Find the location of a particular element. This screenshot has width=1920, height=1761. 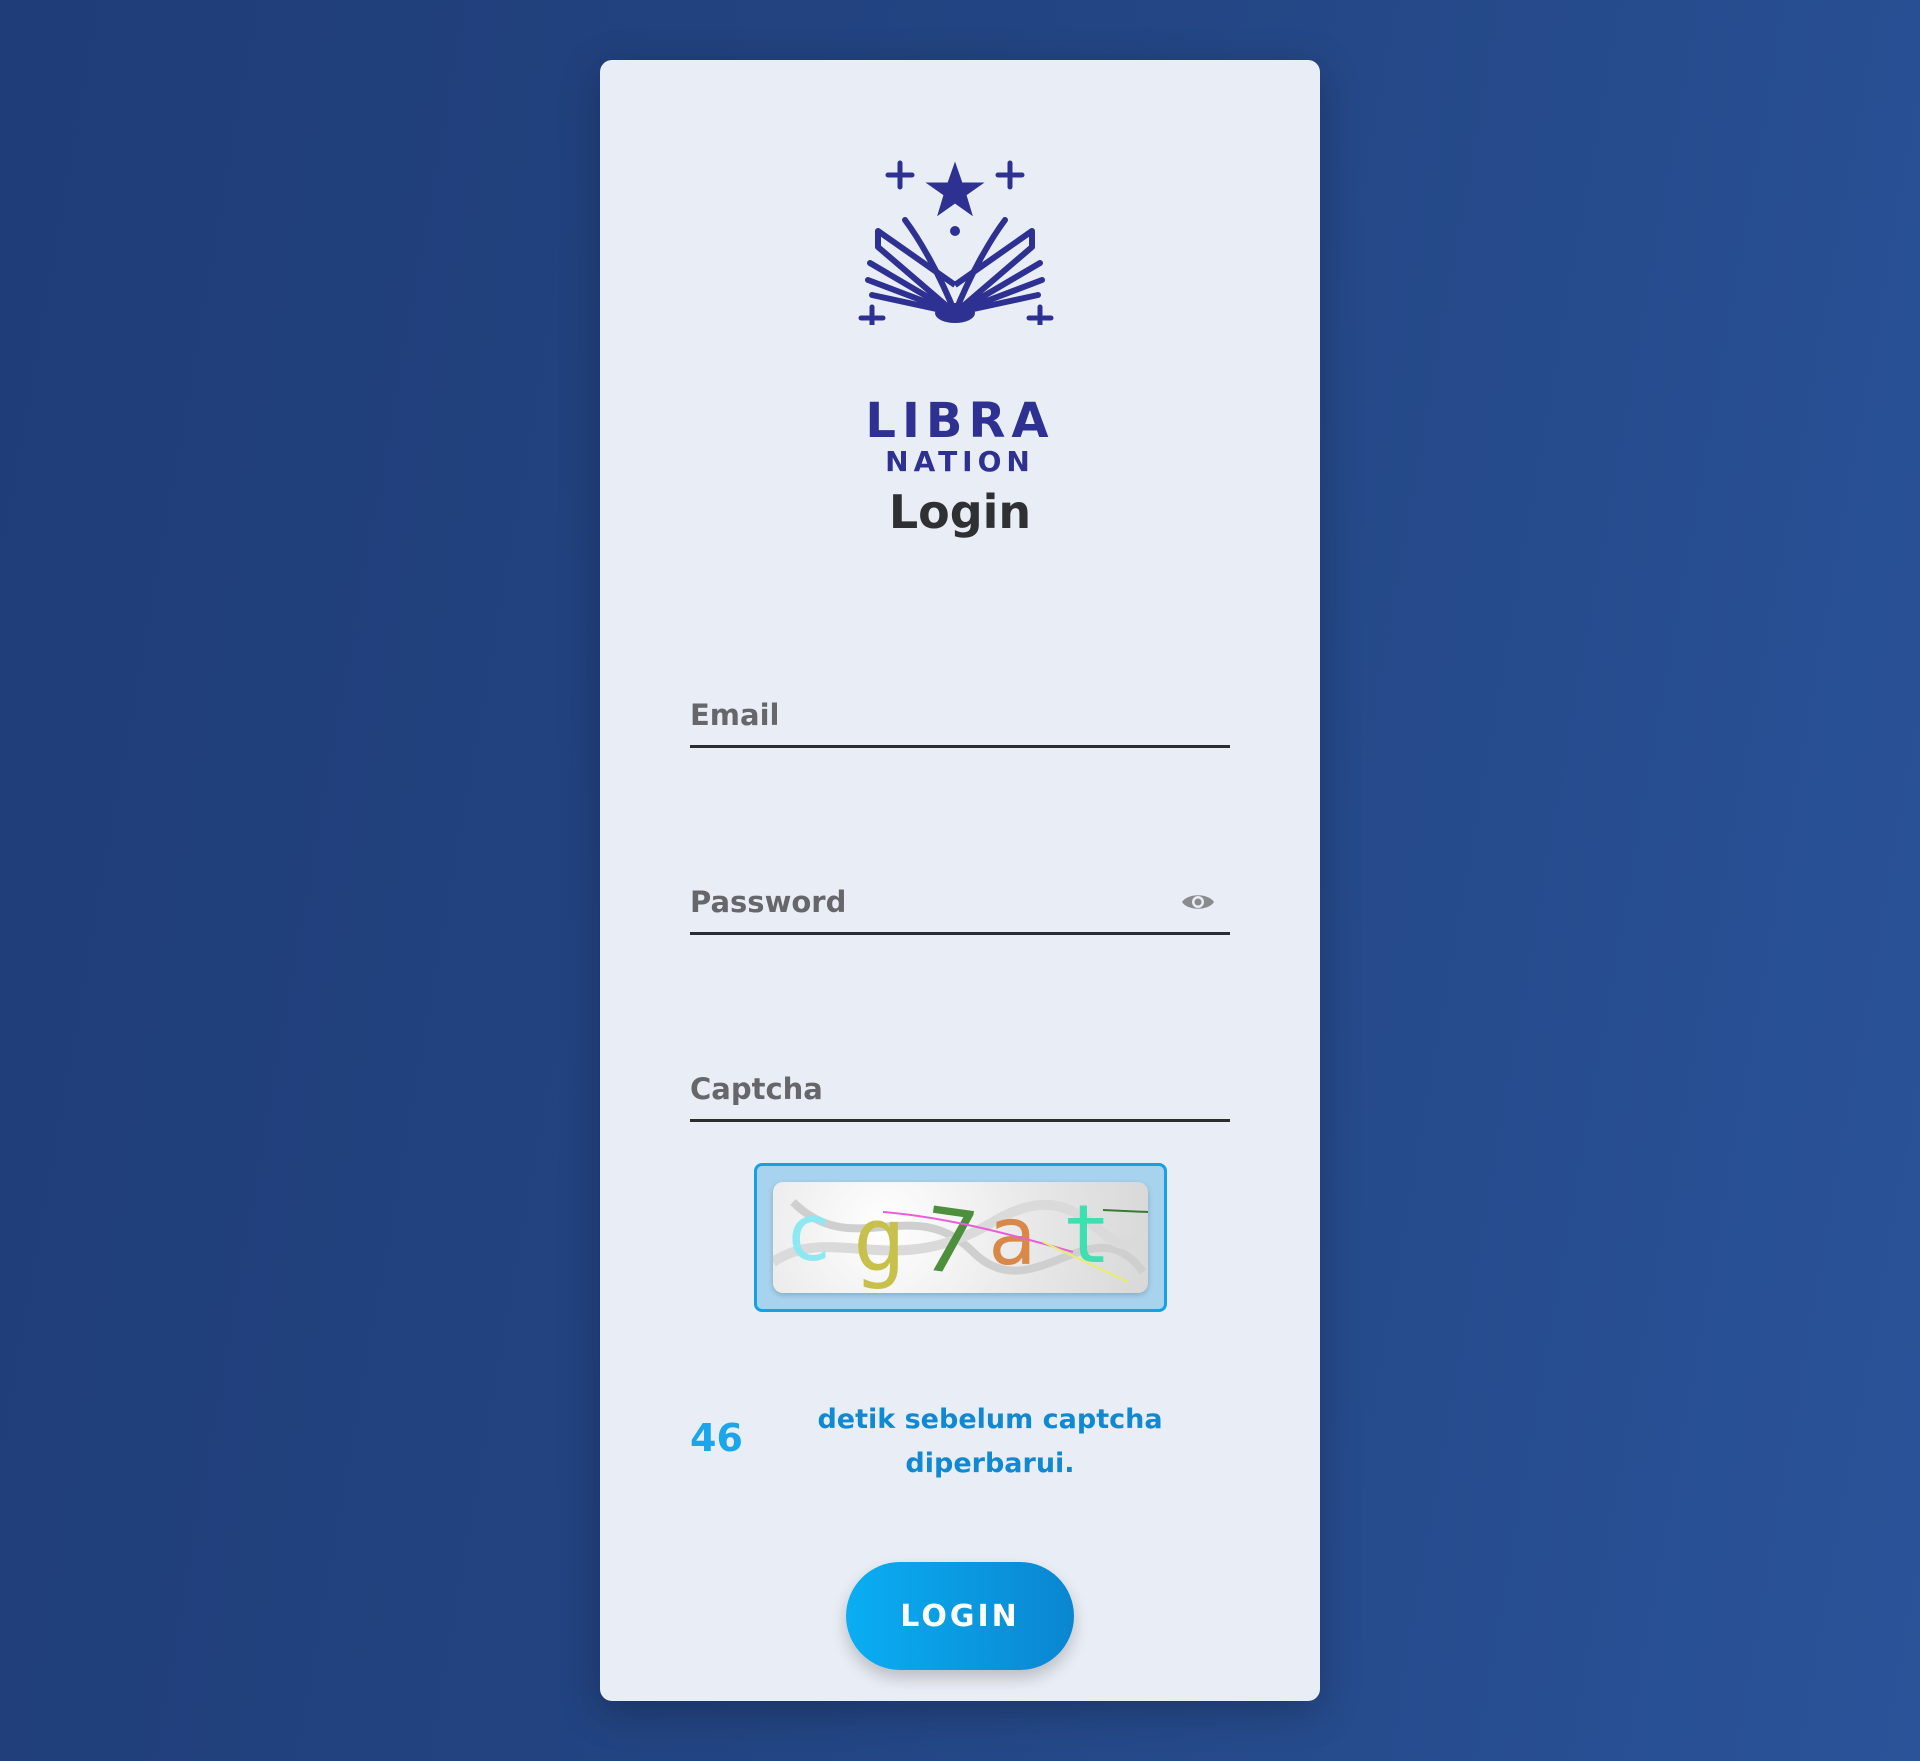

email-field-wrapper is located at coordinates (960, 716).